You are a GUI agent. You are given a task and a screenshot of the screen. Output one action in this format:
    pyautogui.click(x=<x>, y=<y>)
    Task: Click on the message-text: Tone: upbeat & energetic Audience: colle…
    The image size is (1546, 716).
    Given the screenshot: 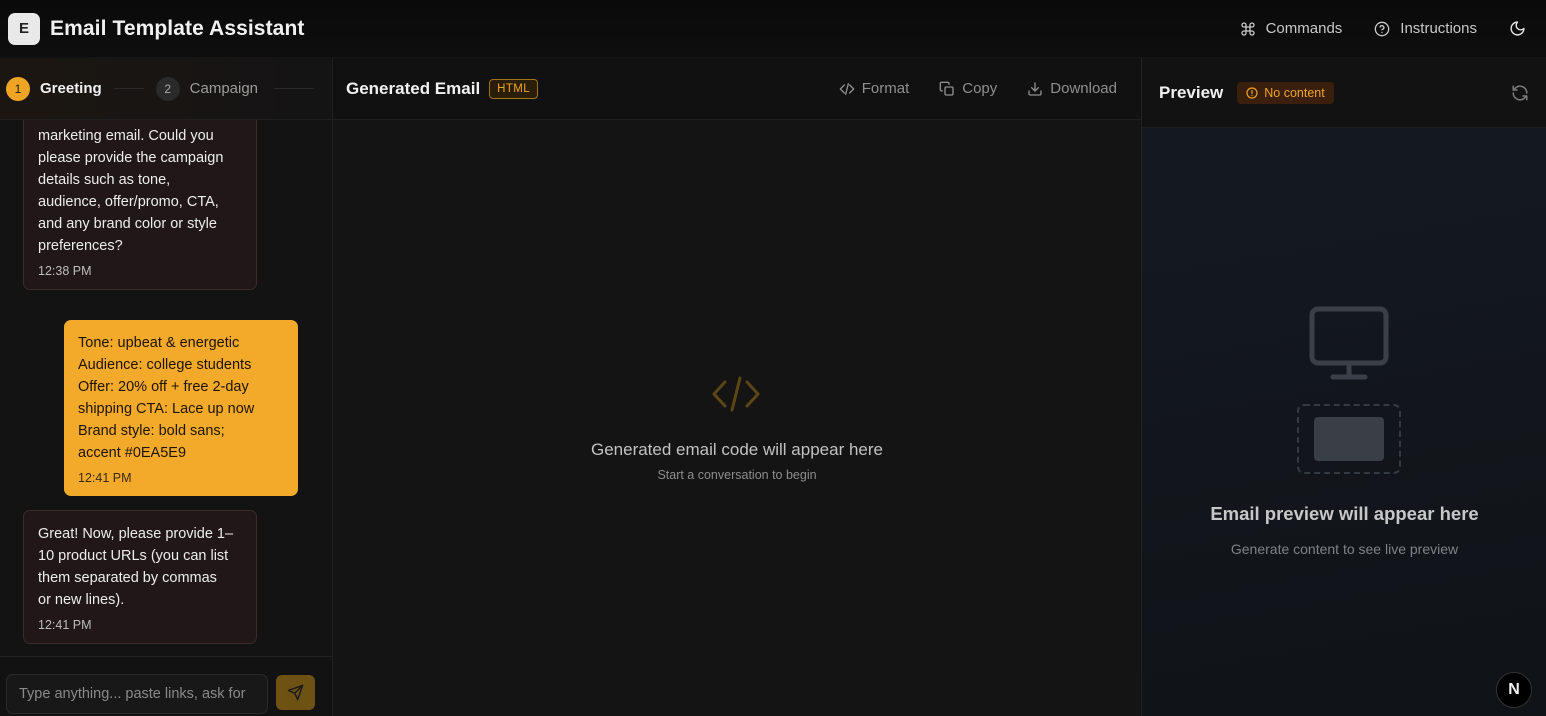 What is the action you would take?
    pyautogui.click(x=166, y=398)
    